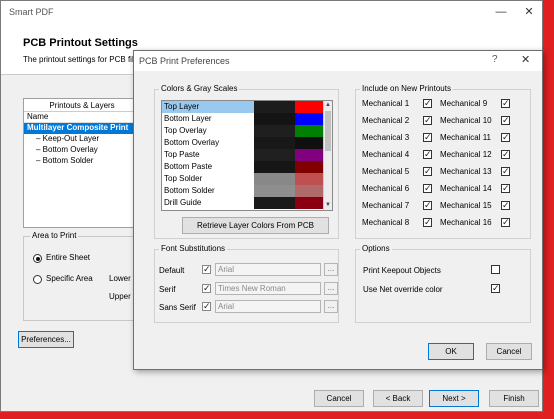 Image resolution: width=554 pixels, height=419 pixels. What do you see at coordinates (80, 43) in the screenshot?
I see `page-title: PCB Printout Settings` at bounding box center [80, 43].